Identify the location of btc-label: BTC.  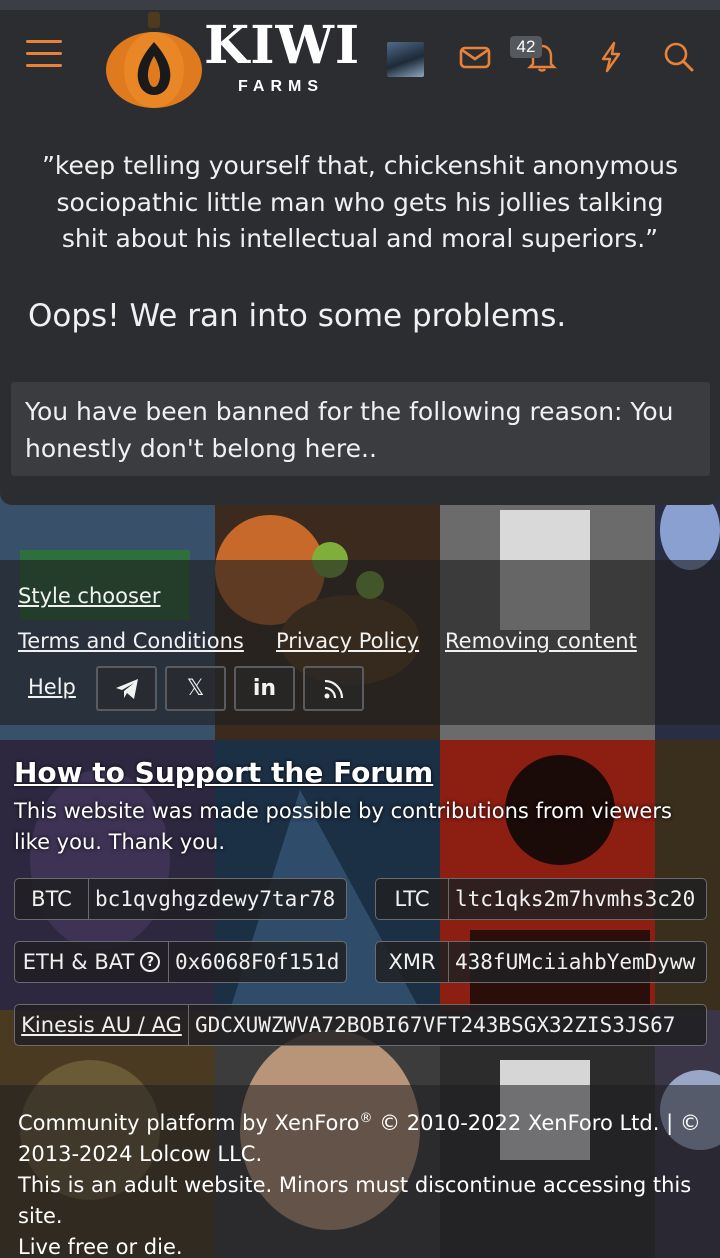
(52, 899).